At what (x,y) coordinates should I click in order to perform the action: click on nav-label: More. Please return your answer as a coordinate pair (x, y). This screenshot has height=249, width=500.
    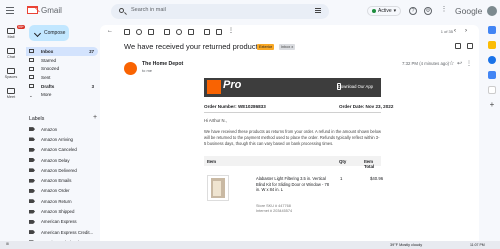
    Looking at the image, I should click on (46, 95).